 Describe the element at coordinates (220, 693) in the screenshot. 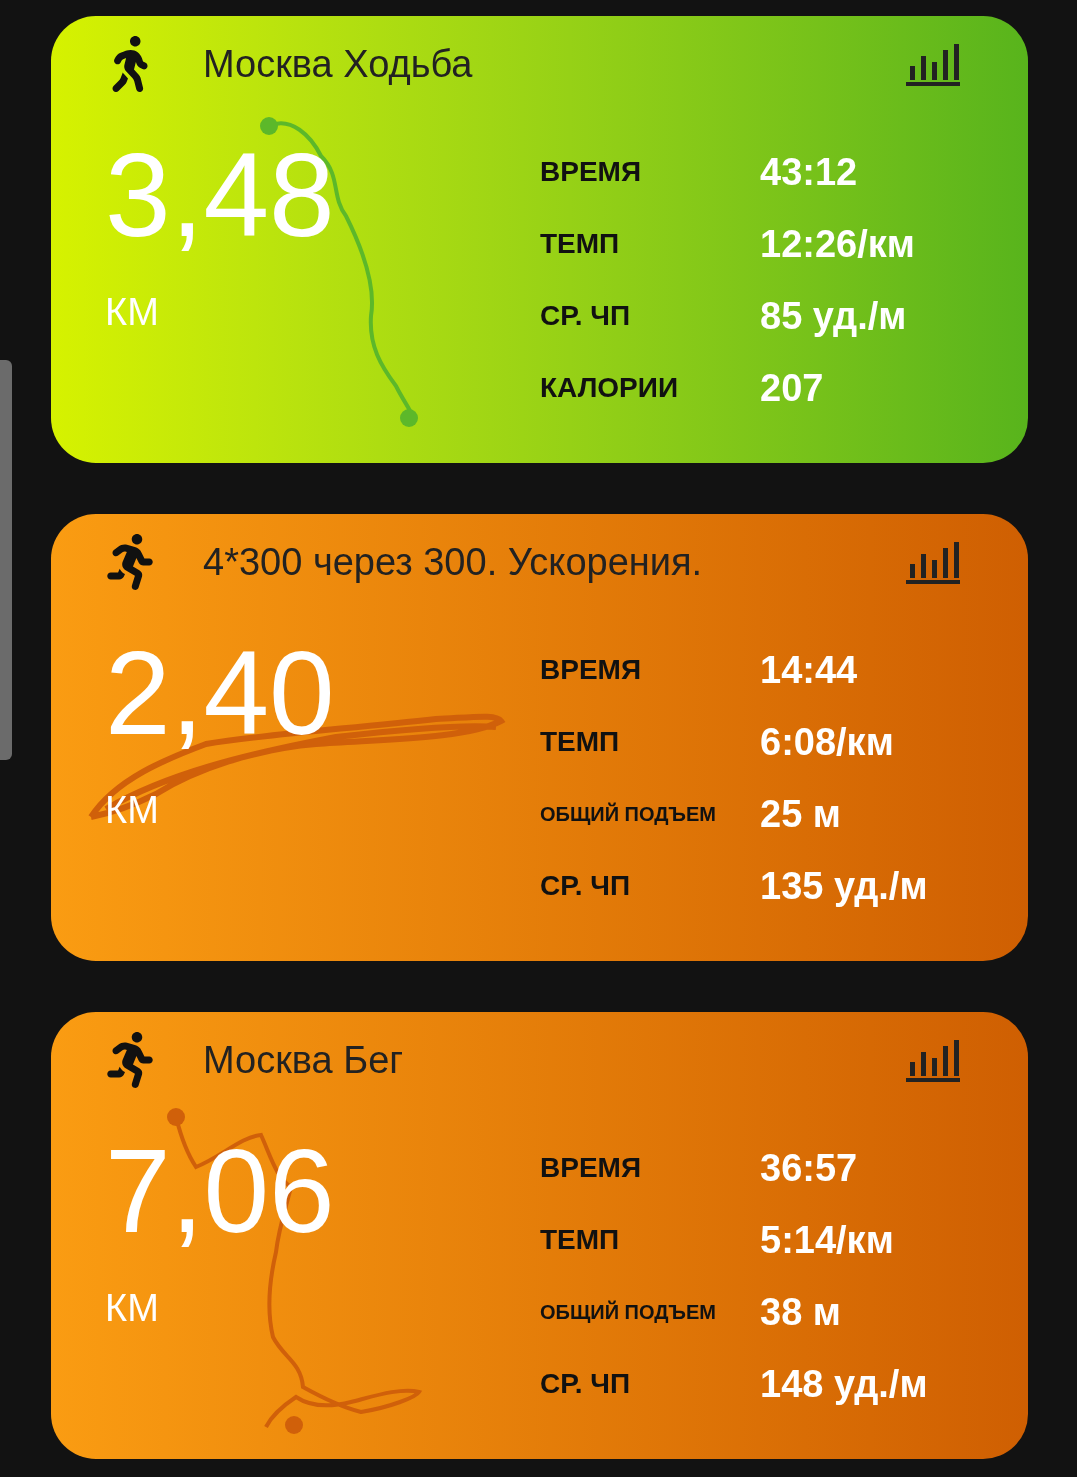

I see `distance-value: 2,40` at that location.